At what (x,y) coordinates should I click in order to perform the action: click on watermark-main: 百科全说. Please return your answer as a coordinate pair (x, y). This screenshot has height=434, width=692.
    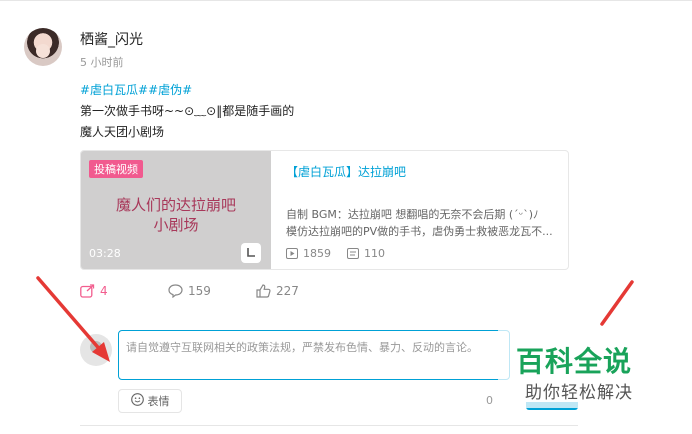
    Looking at the image, I should click on (574, 361).